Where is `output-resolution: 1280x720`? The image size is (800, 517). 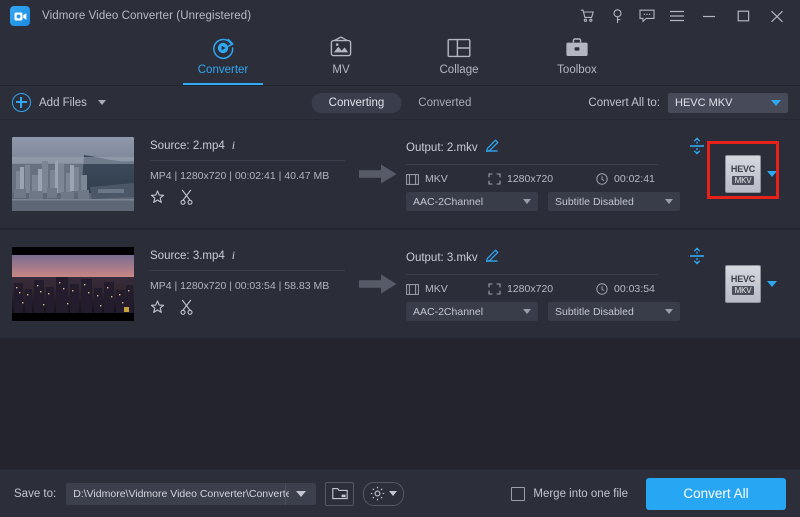
output-resolution: 1280x720 is located at coordinates (542, 179).